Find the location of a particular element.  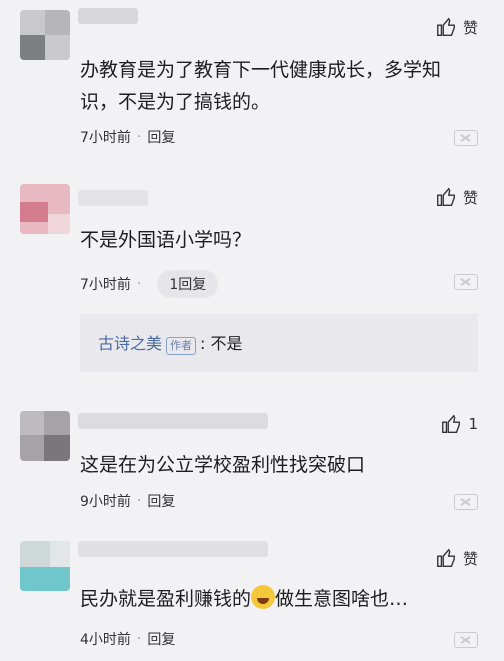

comment-meta: 9小时前 · 回复 is located at coordinates (127, 501).